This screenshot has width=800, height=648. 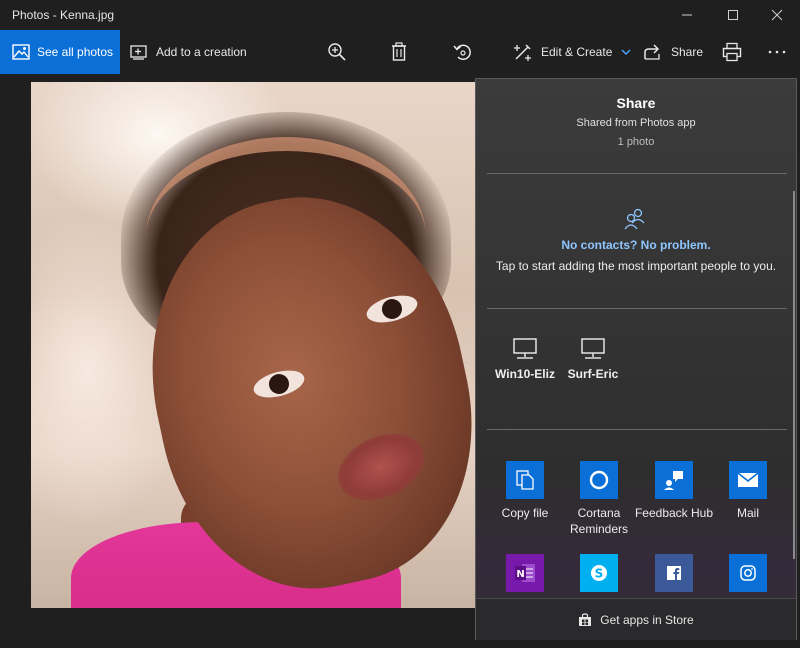 What do you see at coordinates (636, 142) in the screenshot?
I see `share-count: 1 photo` at bounding box center [636, 142].